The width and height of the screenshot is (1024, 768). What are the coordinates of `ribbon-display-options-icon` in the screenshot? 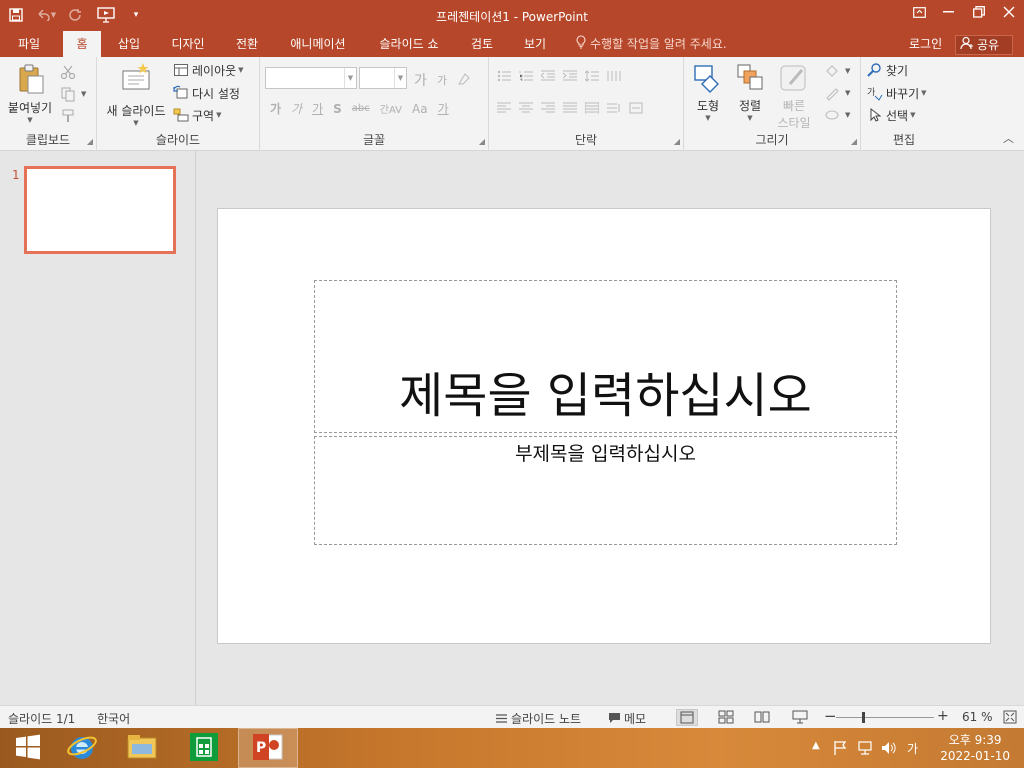 It's located at (919, 12).